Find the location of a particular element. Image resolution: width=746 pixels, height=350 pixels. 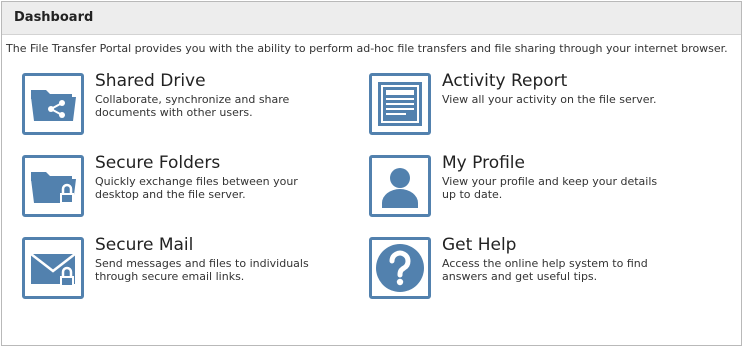

help-question-icon is located at coordinates (400, 268).